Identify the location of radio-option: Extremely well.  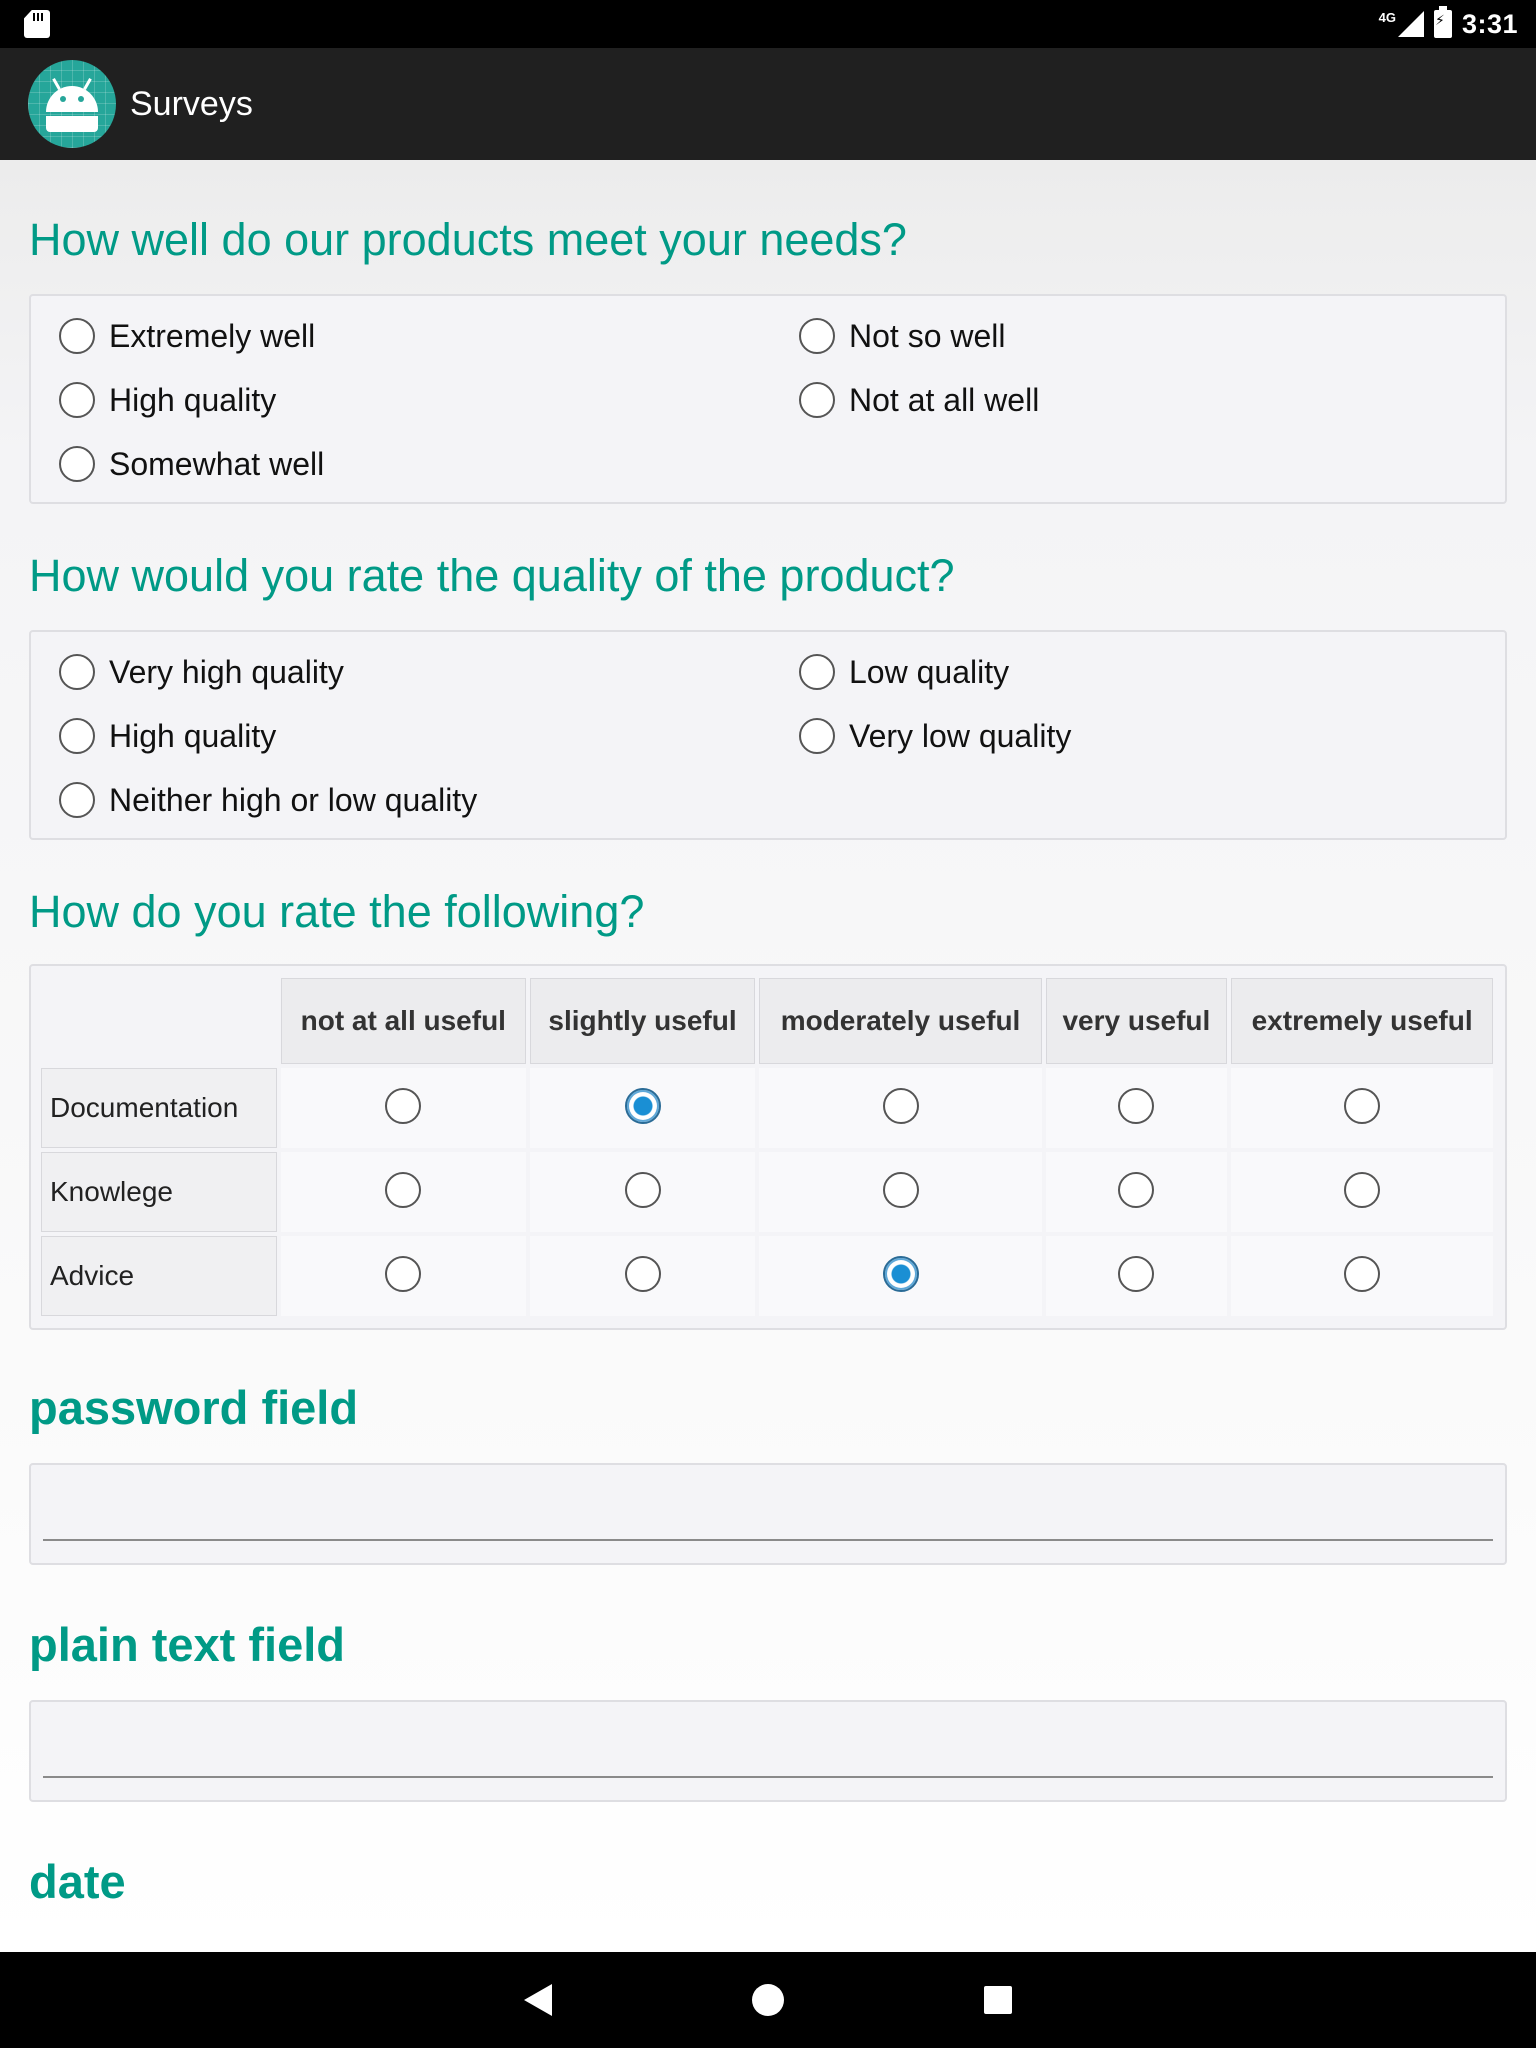
(429, 336).